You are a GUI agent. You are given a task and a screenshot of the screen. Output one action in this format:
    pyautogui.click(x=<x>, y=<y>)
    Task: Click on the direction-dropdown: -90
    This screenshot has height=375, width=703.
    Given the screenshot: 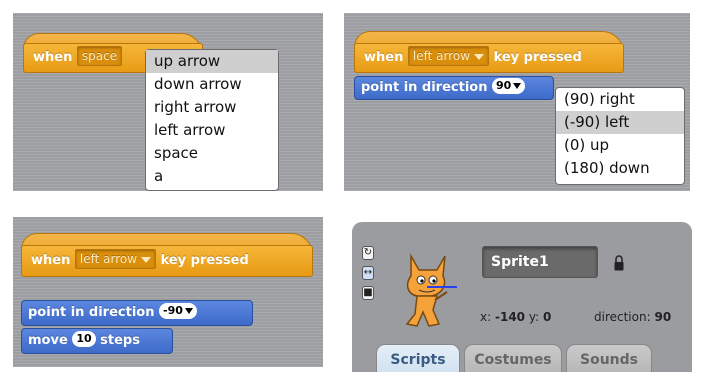 What is the action you would take?
    pyautogui.click(x=178, y=311)
    